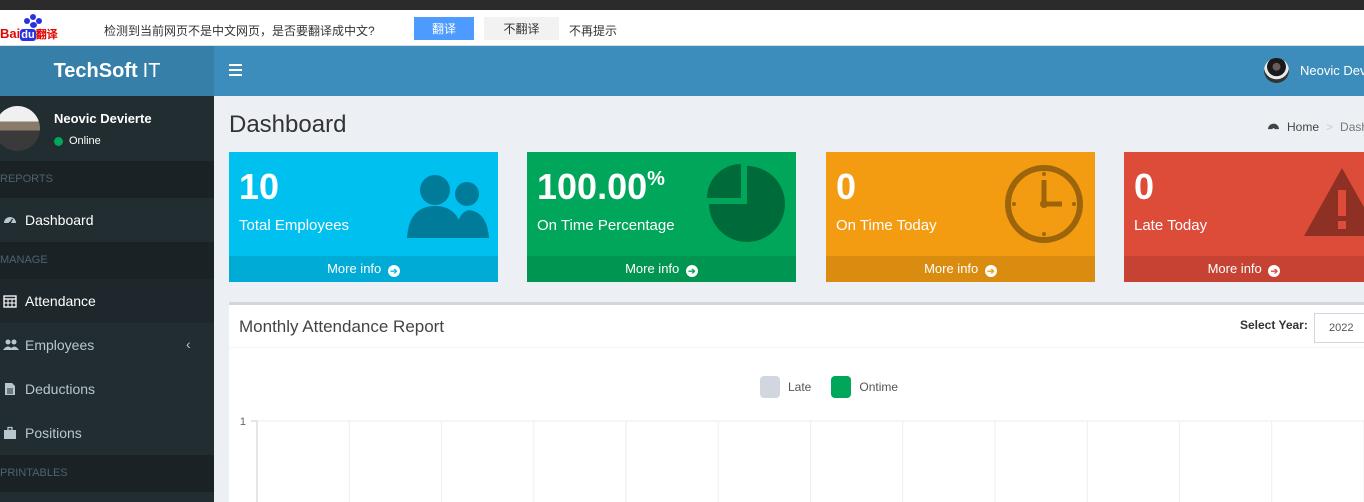 This screenshot has height=502, width=1364. Describe the element at coordinates (10, 301) in the screenshot. I see `calendar-icon` at that location.